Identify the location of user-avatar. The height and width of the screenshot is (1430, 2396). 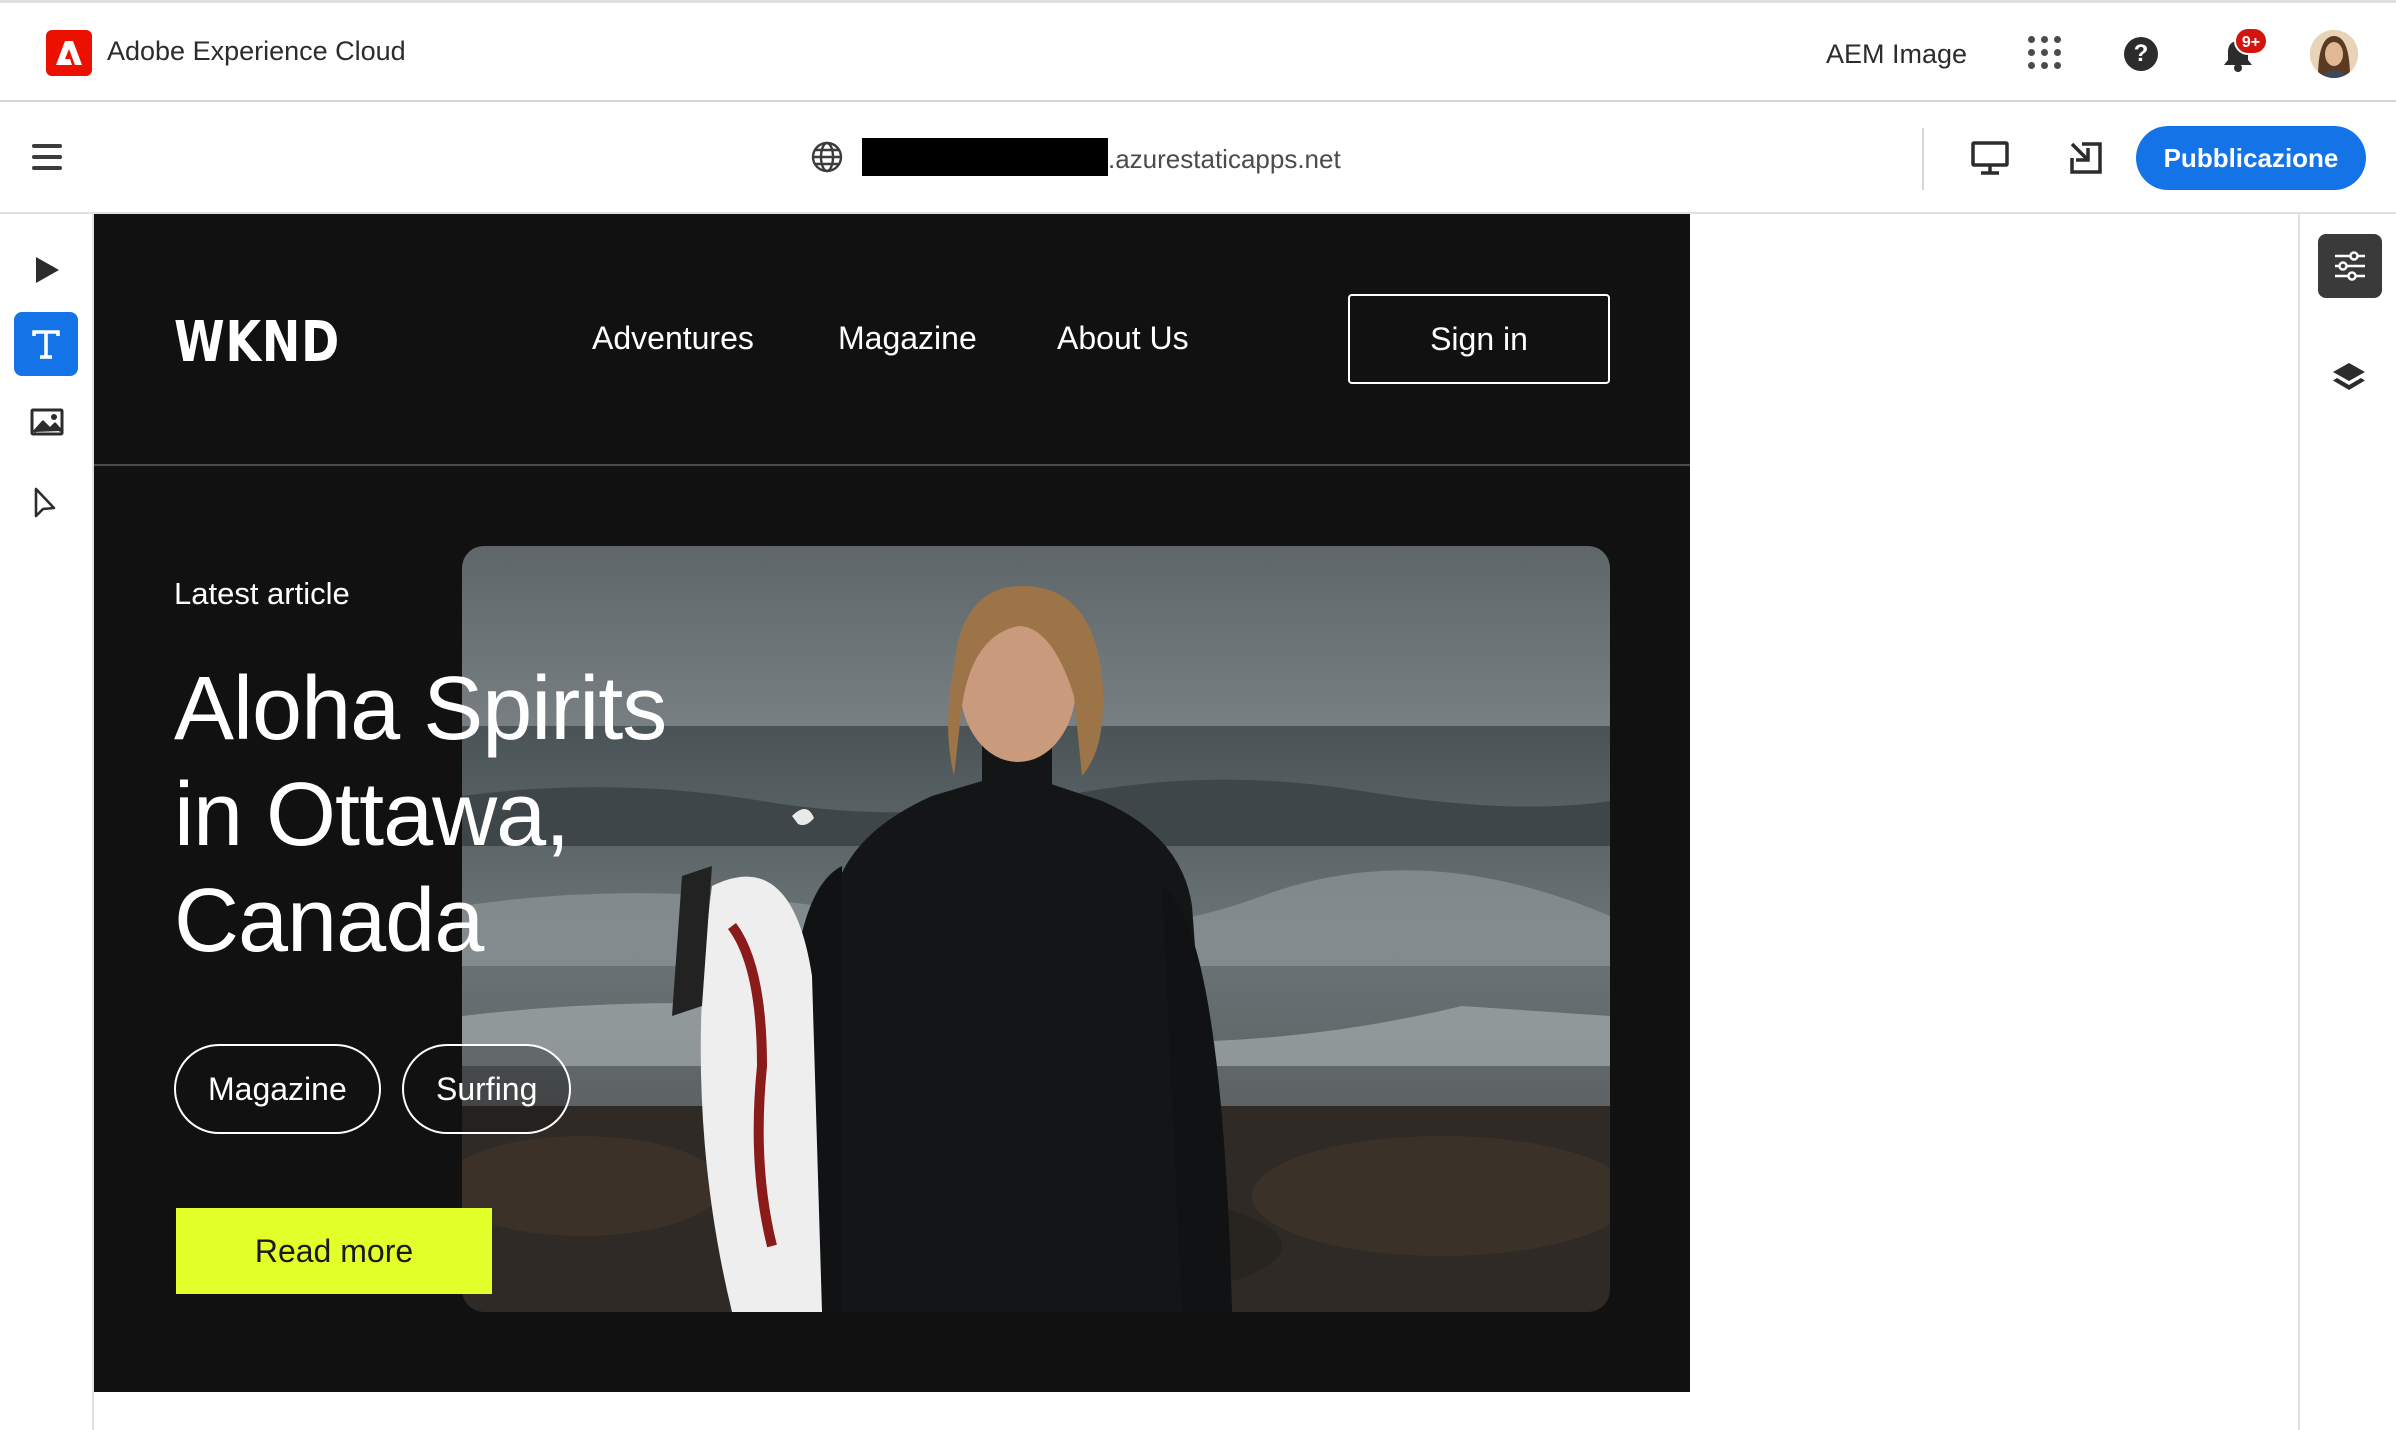
(2334, 54).